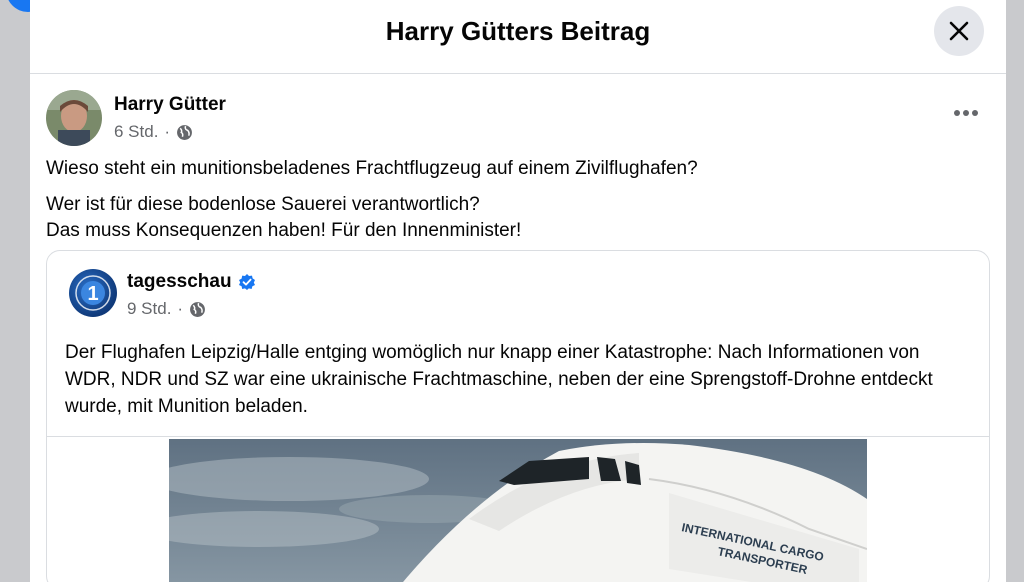 The height and width of the screenshot is (582, 1024). I want to click on close-button, so click(959, 31).